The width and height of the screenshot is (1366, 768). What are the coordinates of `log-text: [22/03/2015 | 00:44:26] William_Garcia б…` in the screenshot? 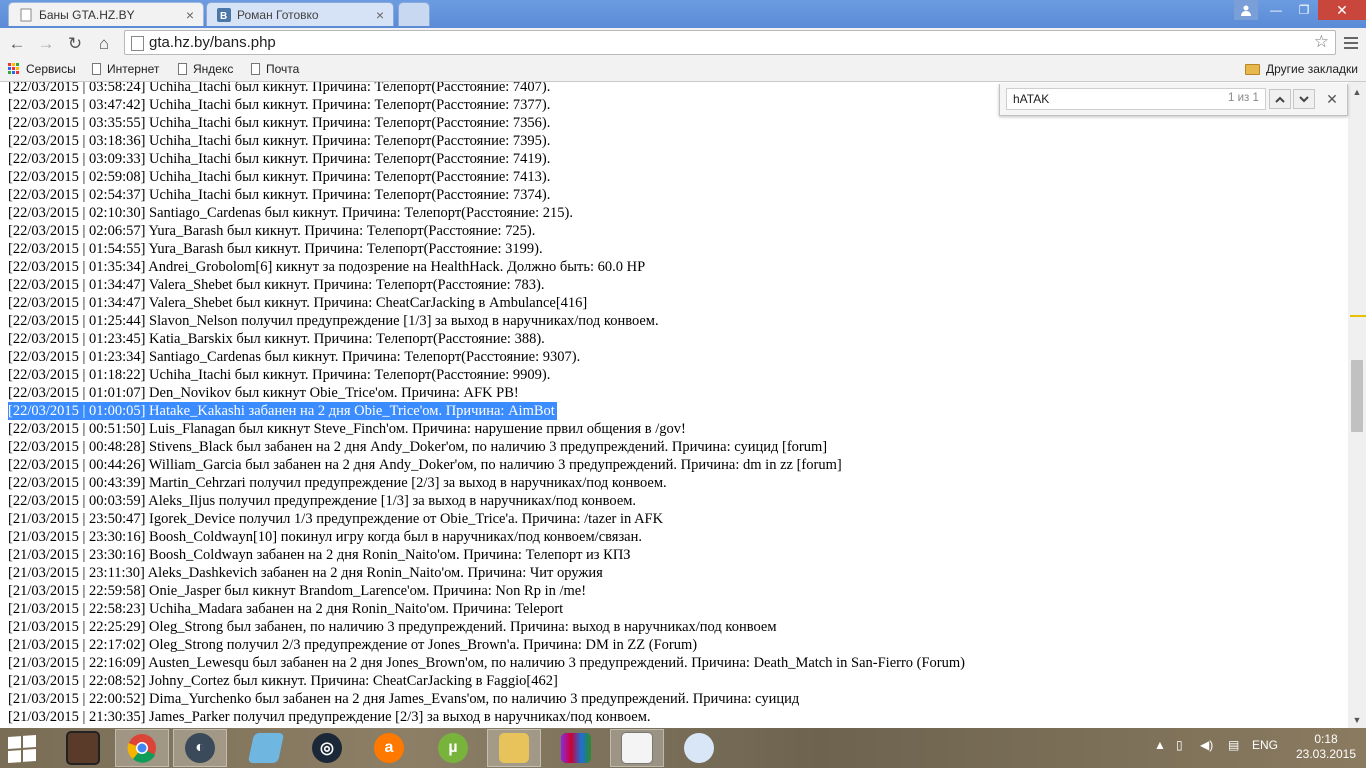 It's located at (425, 465).